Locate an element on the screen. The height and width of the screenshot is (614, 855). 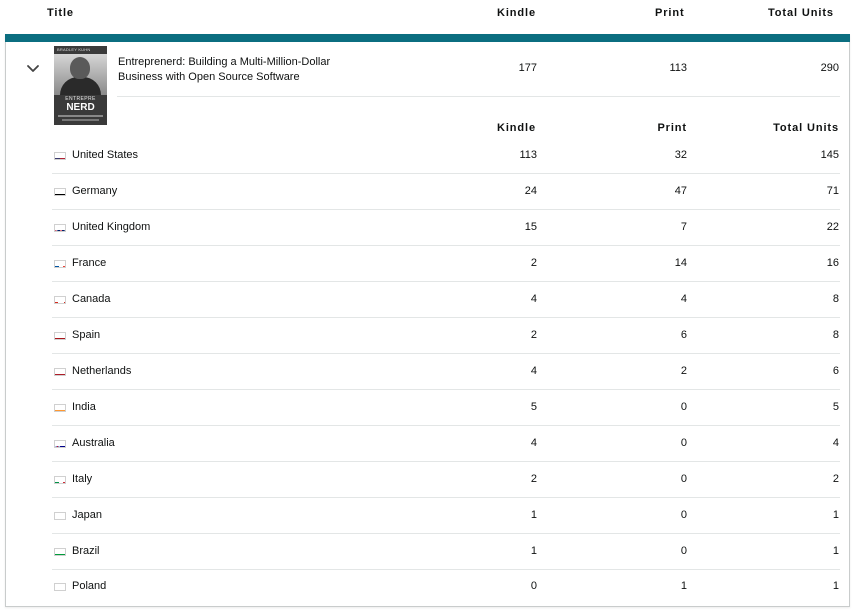
divider is located at coordinates (478, 96).